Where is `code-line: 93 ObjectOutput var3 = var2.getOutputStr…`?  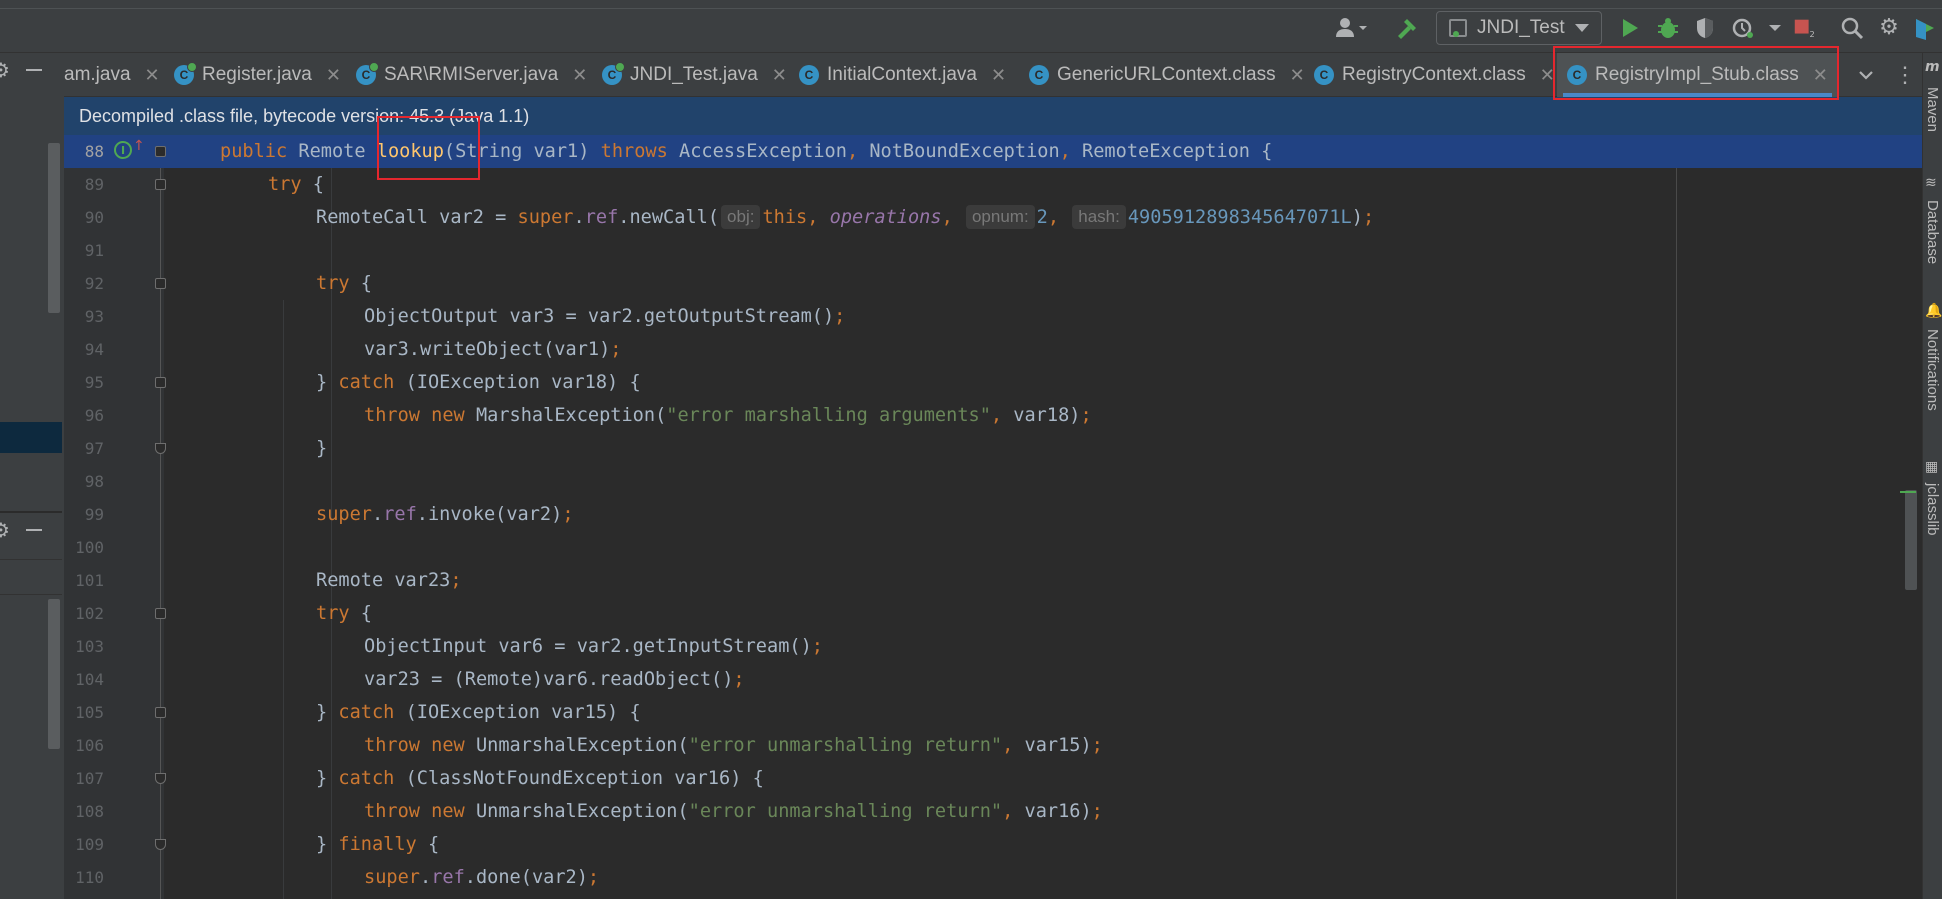
code-line: 93 ObjectOutput var3 = var2.getOutputStr… is located at coordinates (993, 316).